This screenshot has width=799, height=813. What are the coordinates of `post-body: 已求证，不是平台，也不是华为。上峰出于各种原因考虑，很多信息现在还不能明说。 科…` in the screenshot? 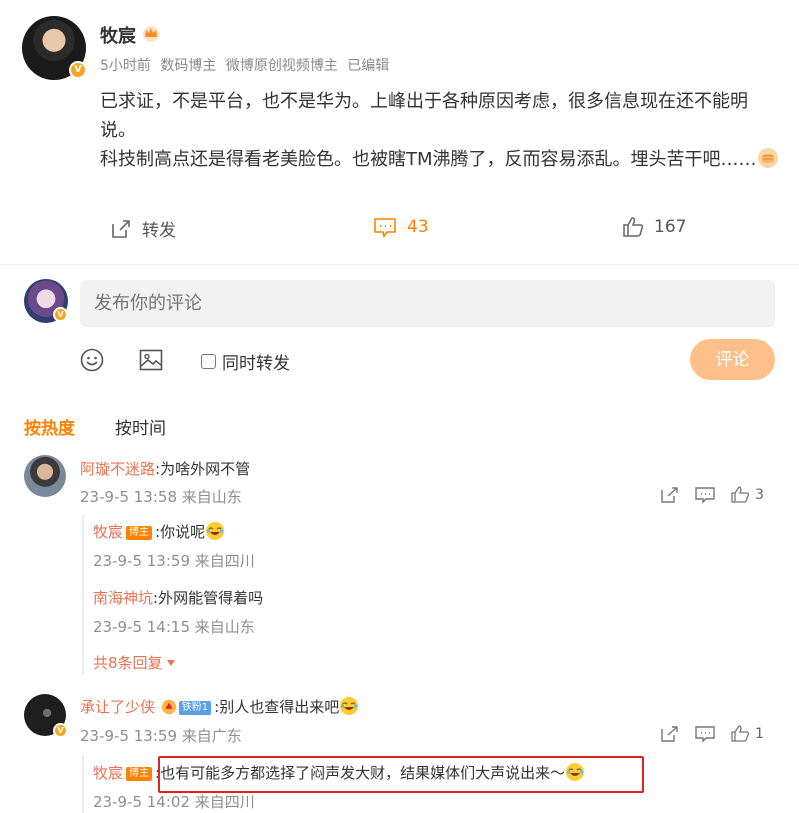 It's located at (440, 130).